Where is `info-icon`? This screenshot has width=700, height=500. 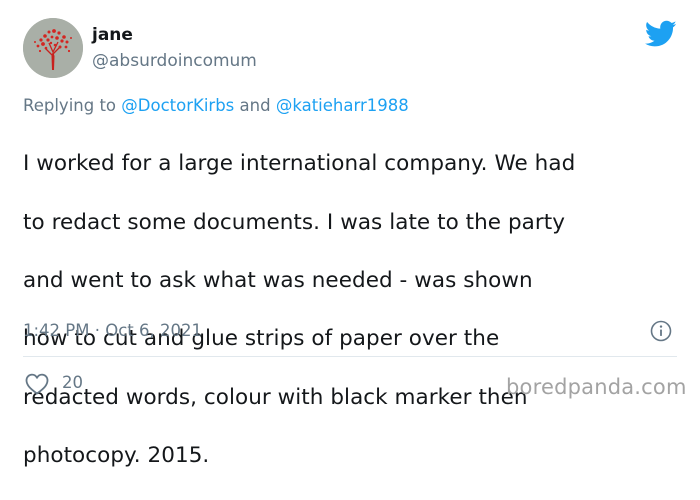
info-icon is located at coordinates (661, 331).